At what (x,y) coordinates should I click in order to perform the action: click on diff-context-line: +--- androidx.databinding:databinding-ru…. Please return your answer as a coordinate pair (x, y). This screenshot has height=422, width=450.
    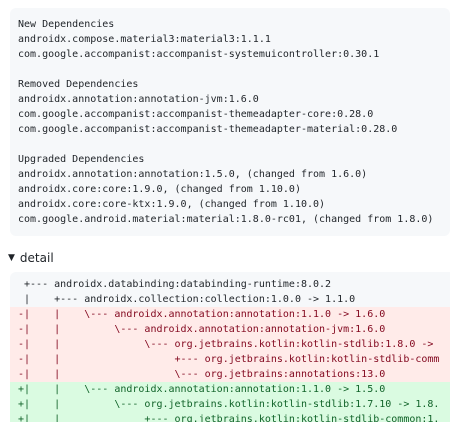
    Looking at the image, I should click on (175, 284).